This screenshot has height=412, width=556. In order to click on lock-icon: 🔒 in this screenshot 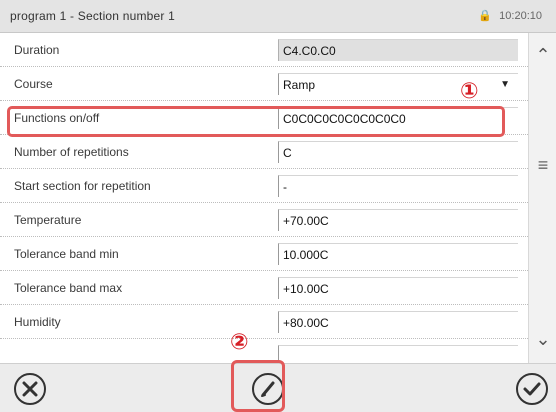, I will do `click(485, 16)`.